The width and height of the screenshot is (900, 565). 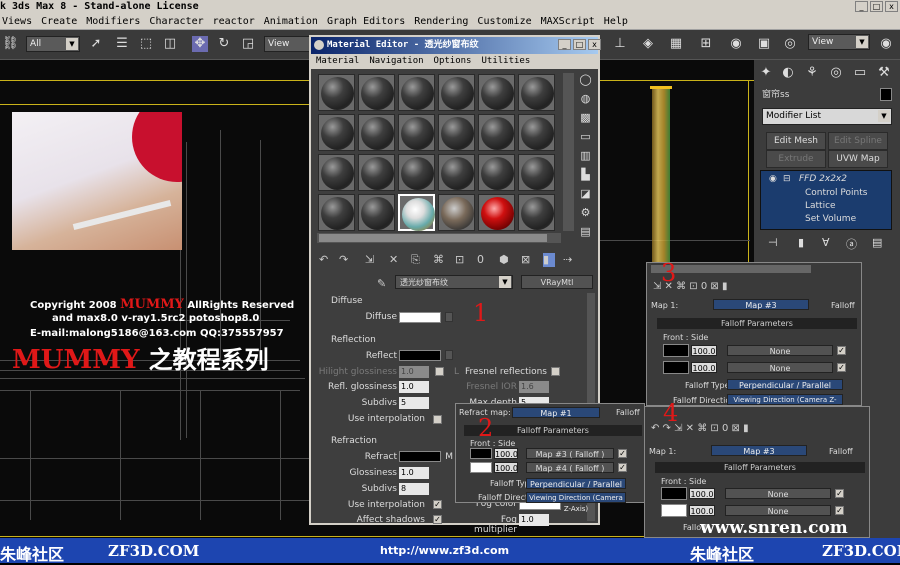 What do you see at coordinates (841, 367) in the screenshot?
I see `panel3-side-checkbox: ✓` at bounding box center [841, 367].